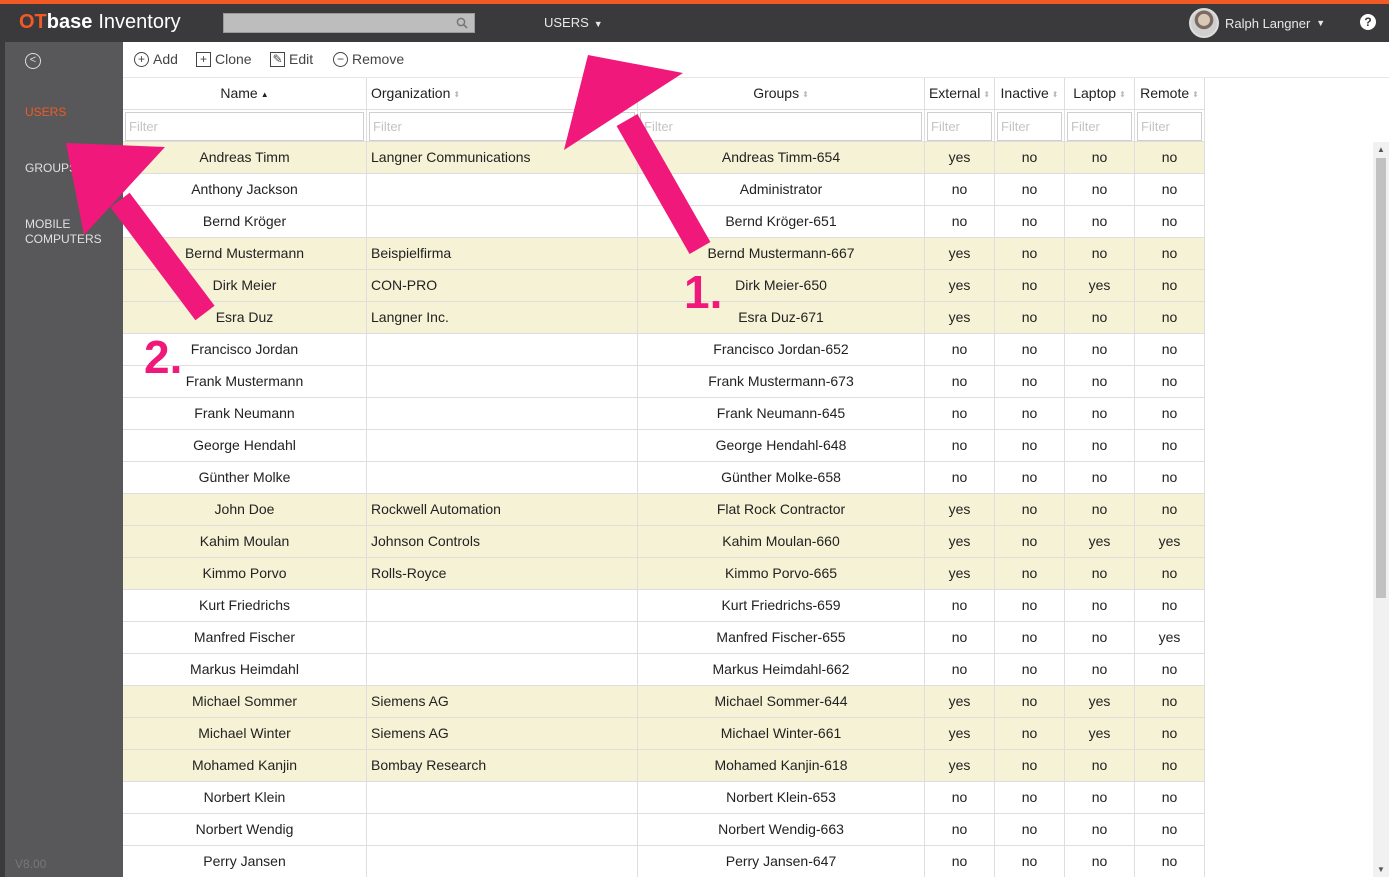 The width and height of the screenshot is (1389, 877). What do you see at coordinates (388, 188) in the screenshot?
I see `annotation-overlay` at bounding box center [388, 188].